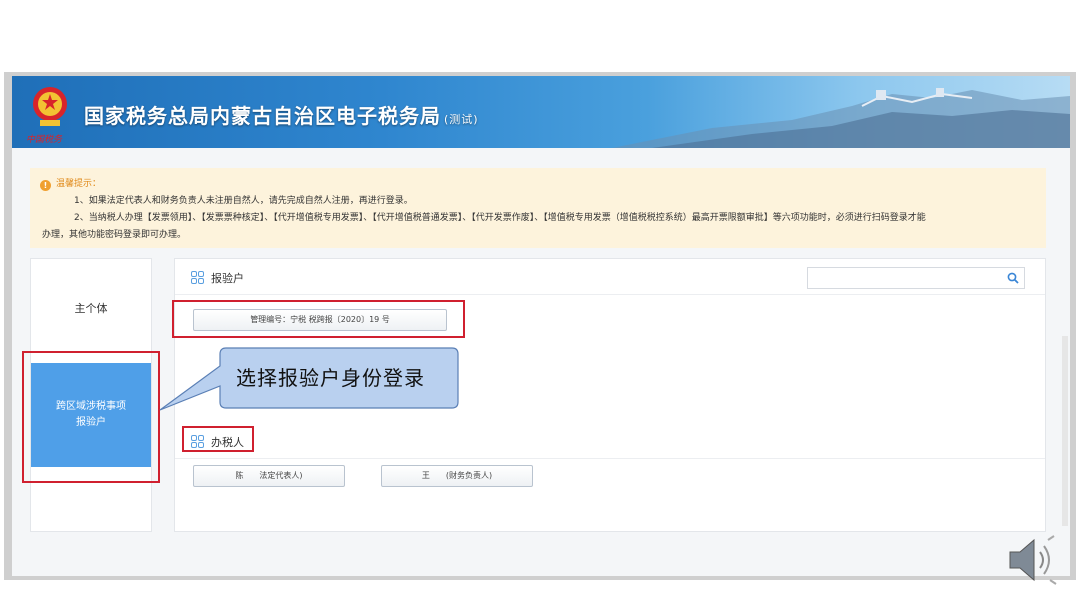  Describe the element at coordinates (45, 185) in the screenshot. I see `warning-icon: !` at that location.